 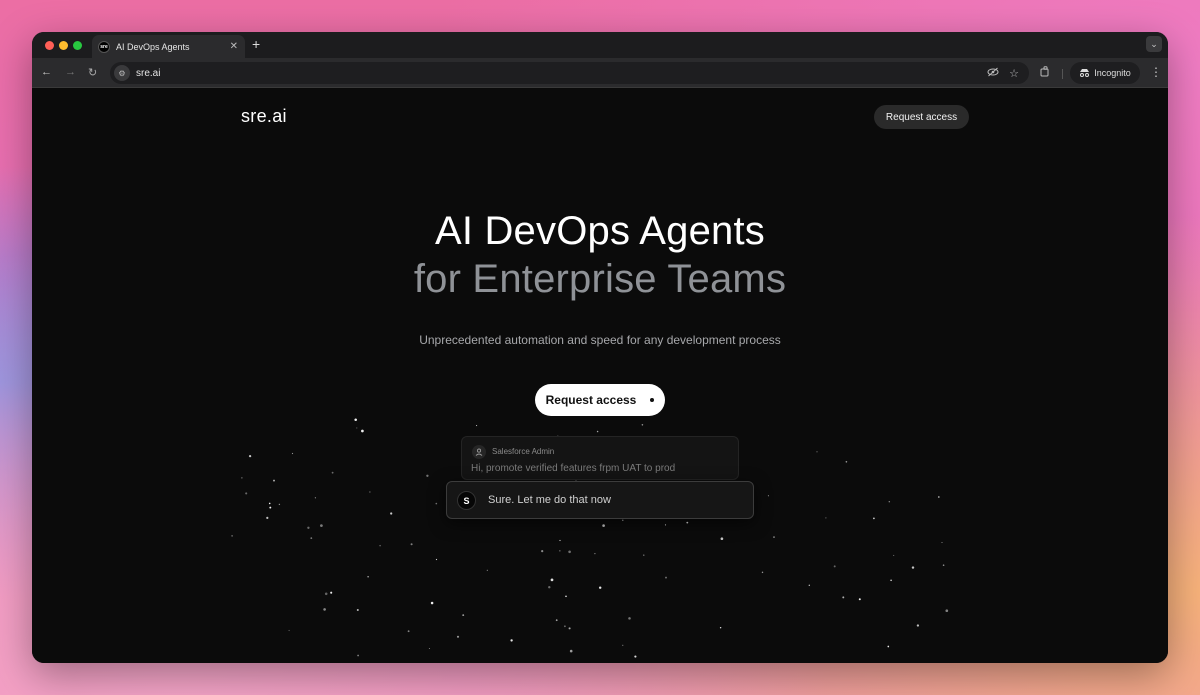 What do you see at coordinates (1112, 73) in the screenshot?
I see `incognito-label: Incognito` at bounding box center [1112, 73].